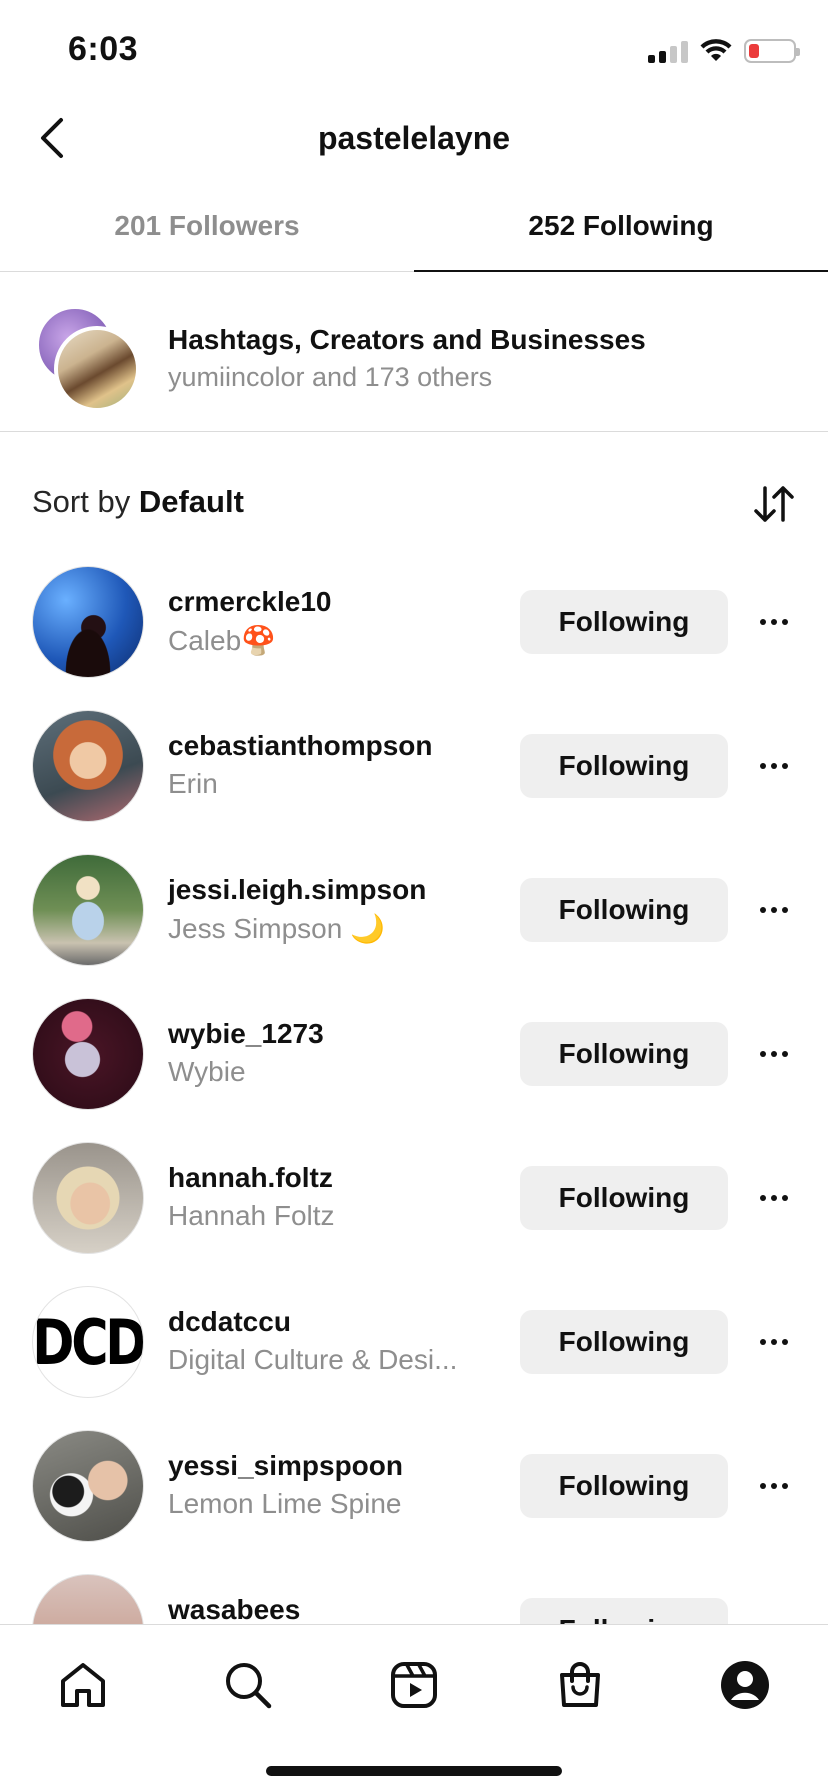 This screenshot has height=1792, width=828. I want to click on home-indicator, so click(414, 1771).